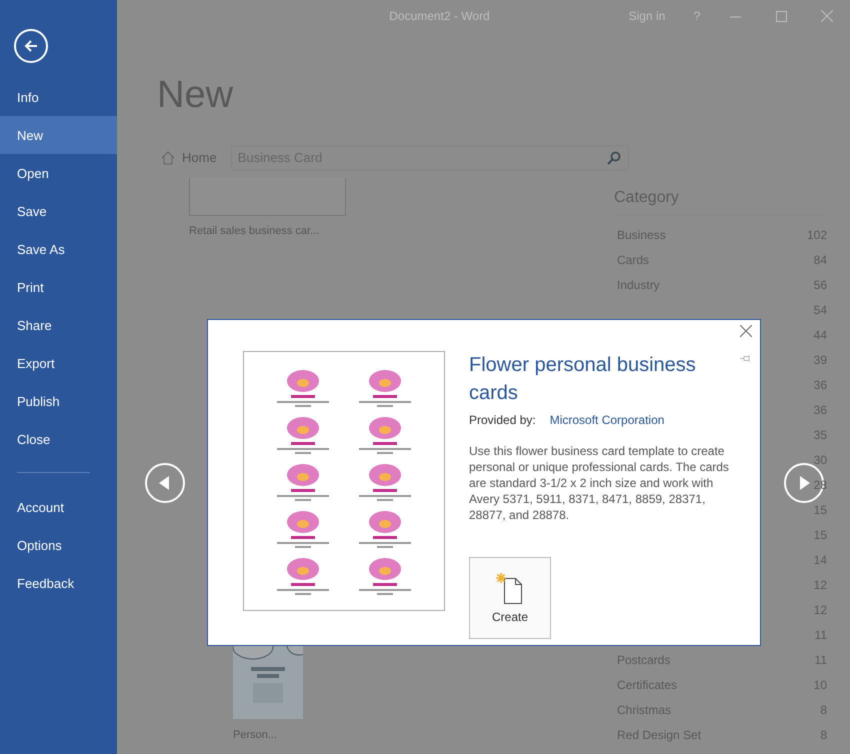  Describe the element at coordinates (58, 97) in the screenshot. I see `sidebar-item: Info` at that location.